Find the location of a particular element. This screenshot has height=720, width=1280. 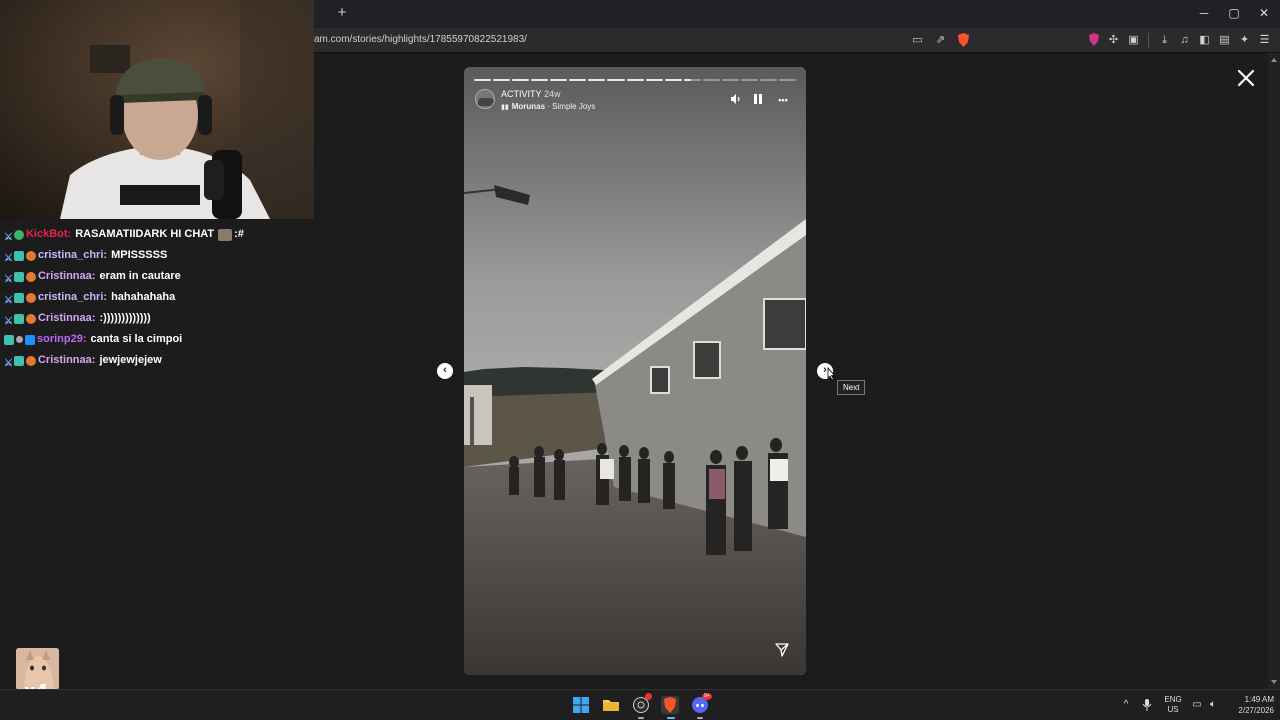

volume-tray-icon: 🔈︎ is located at coordinates (1213, 705).